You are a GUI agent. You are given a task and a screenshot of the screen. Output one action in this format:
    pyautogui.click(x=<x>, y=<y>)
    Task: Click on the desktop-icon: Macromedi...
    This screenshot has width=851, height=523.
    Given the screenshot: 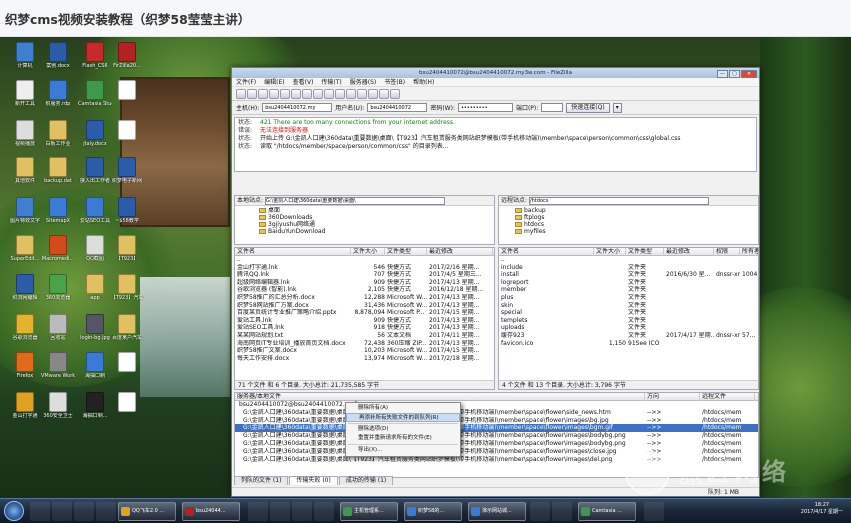 What is the action you would take?
    pyautogui.click(x=58, y=248)
    